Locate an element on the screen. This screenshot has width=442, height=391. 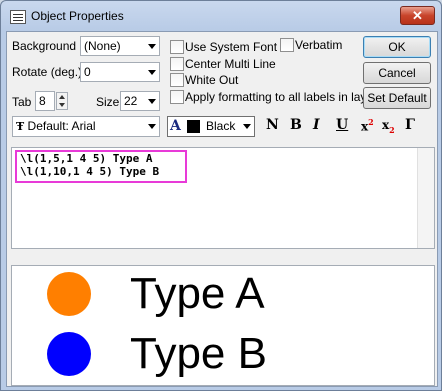
bold-button: B is located at coordinates (296, 125).